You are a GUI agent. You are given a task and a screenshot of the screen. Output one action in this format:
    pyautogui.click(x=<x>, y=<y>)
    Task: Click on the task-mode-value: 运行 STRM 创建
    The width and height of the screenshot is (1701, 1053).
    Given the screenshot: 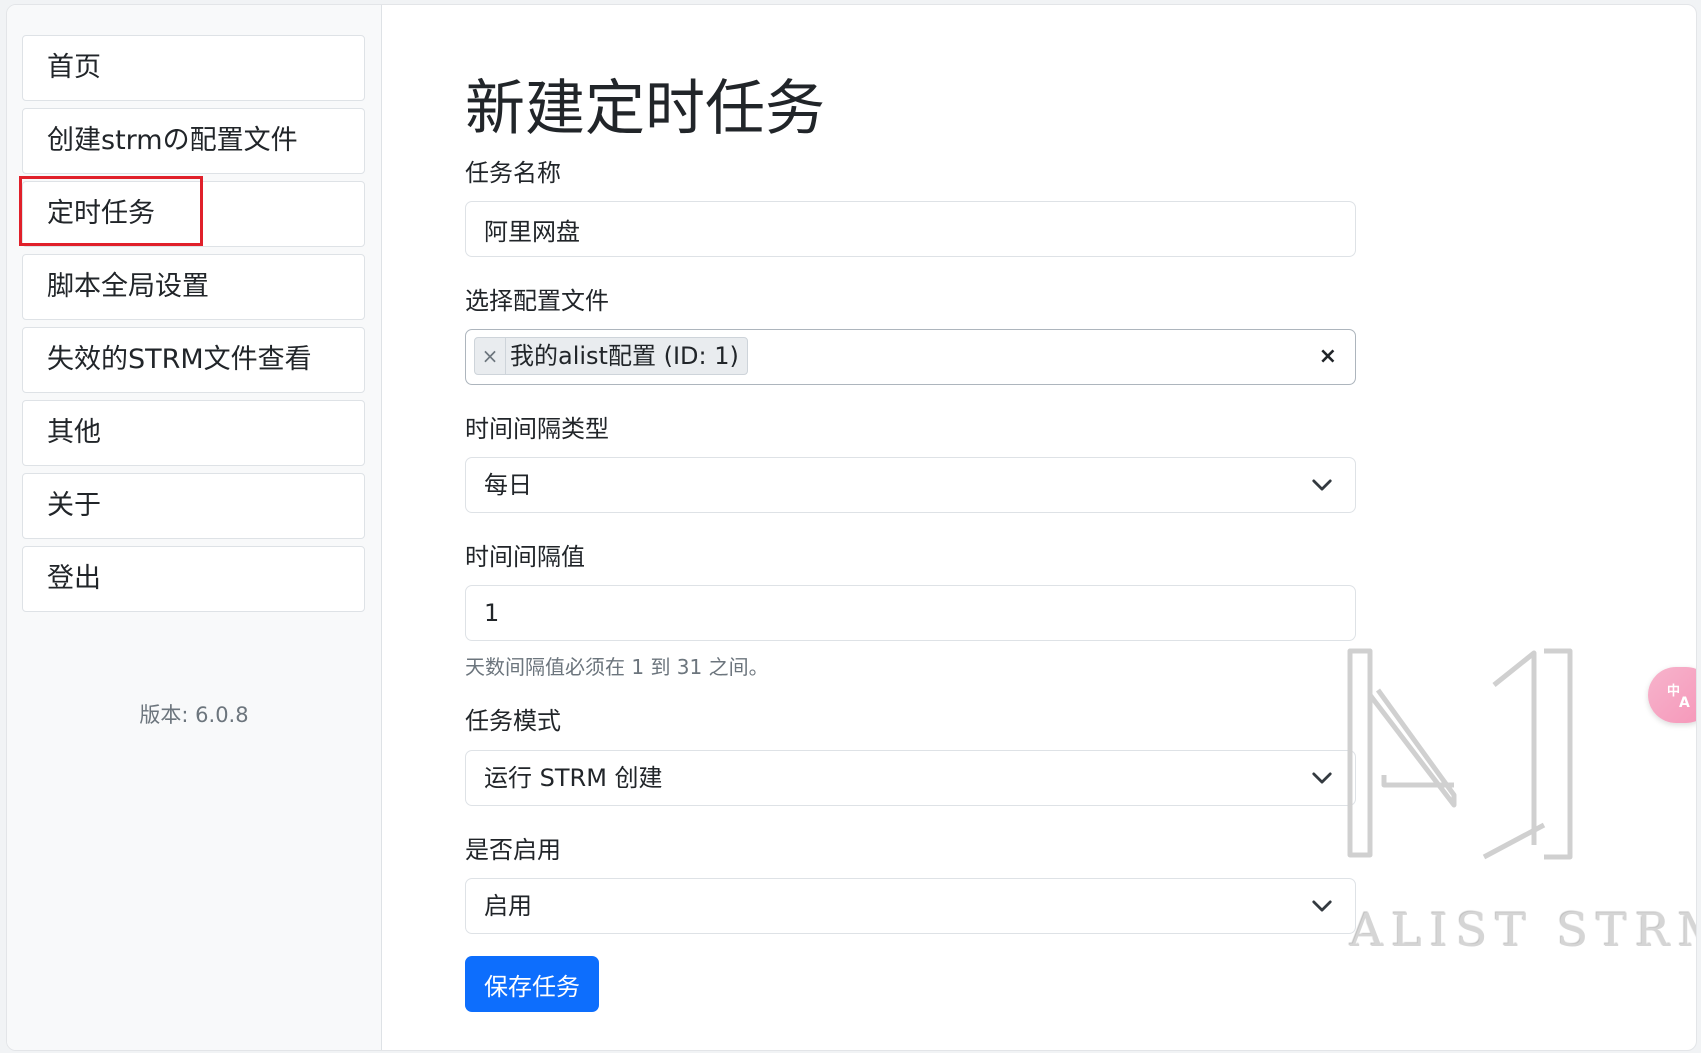 What is the action you would take?
    pyautogui.click(x=573, y=778)
    